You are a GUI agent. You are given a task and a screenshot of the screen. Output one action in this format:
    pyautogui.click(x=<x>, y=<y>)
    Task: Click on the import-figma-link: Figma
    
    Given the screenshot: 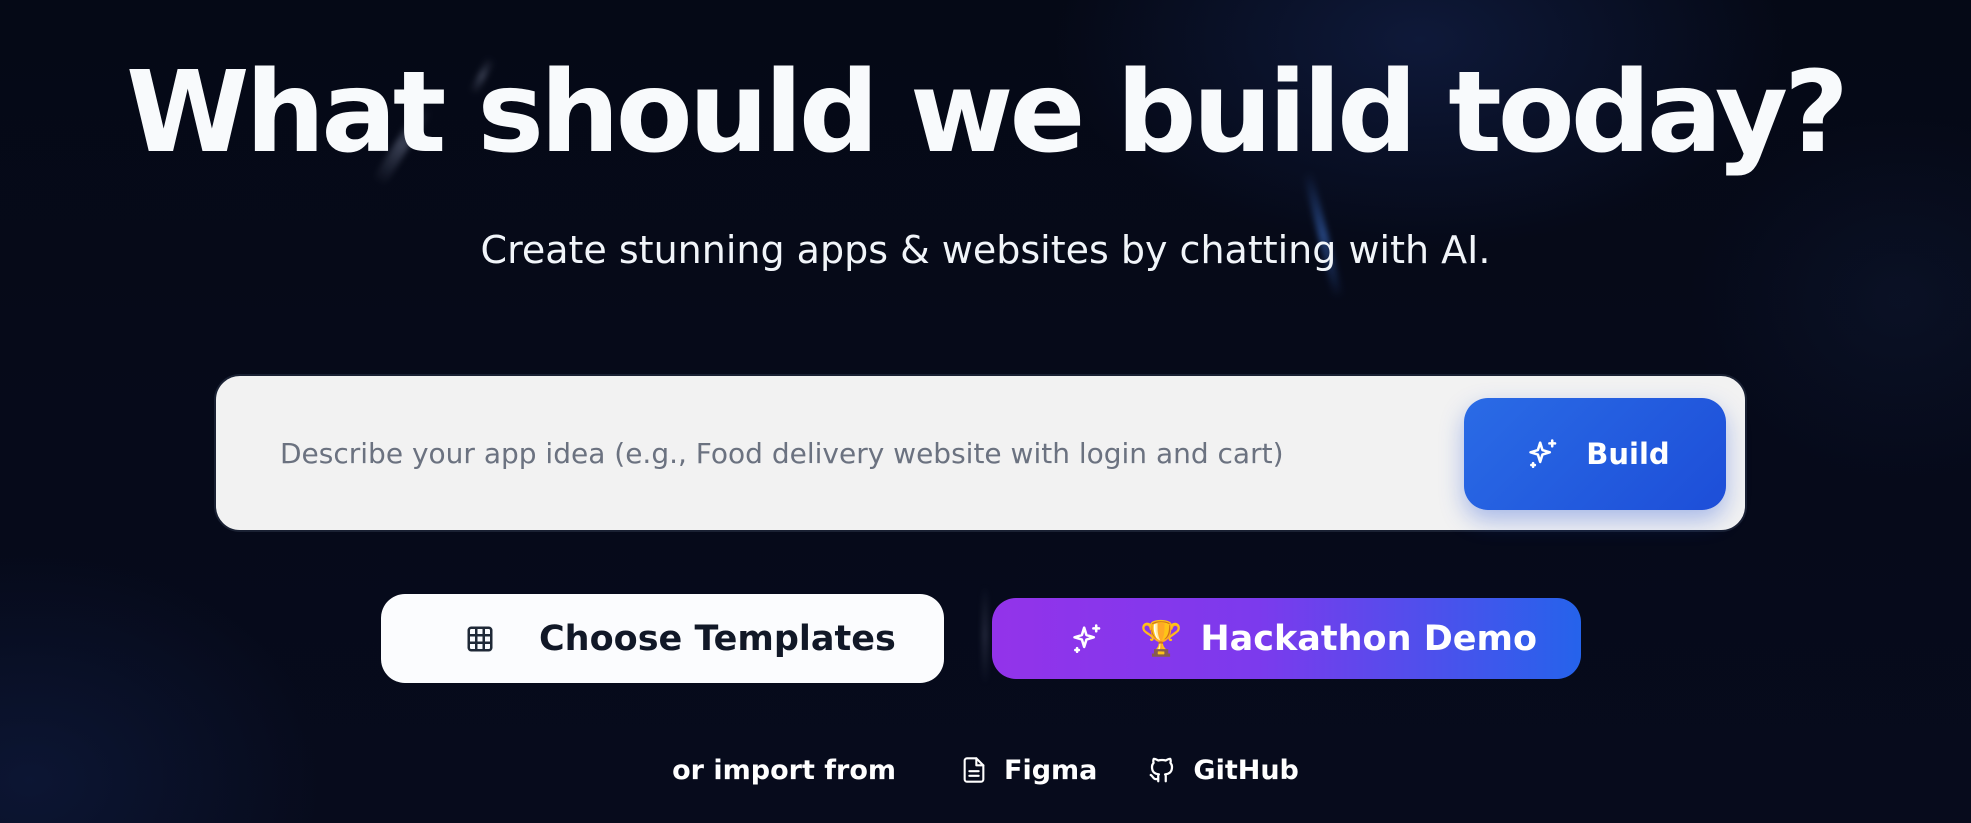 What is the action you would take?
    pyautogui.click(x=1028, y=770)
    